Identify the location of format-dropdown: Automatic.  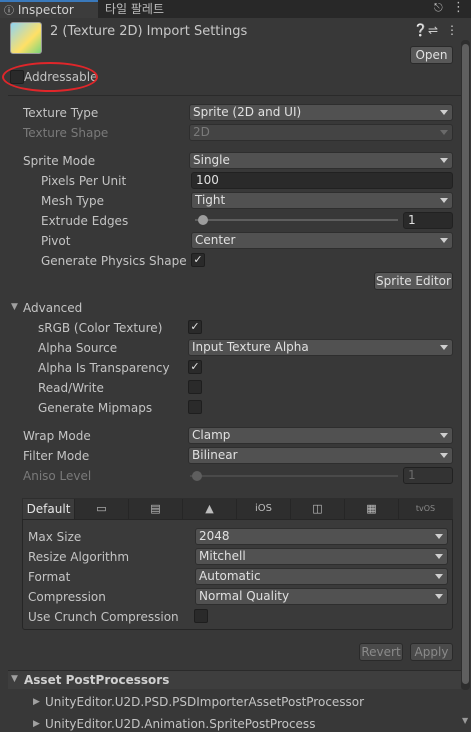
(321, 576).